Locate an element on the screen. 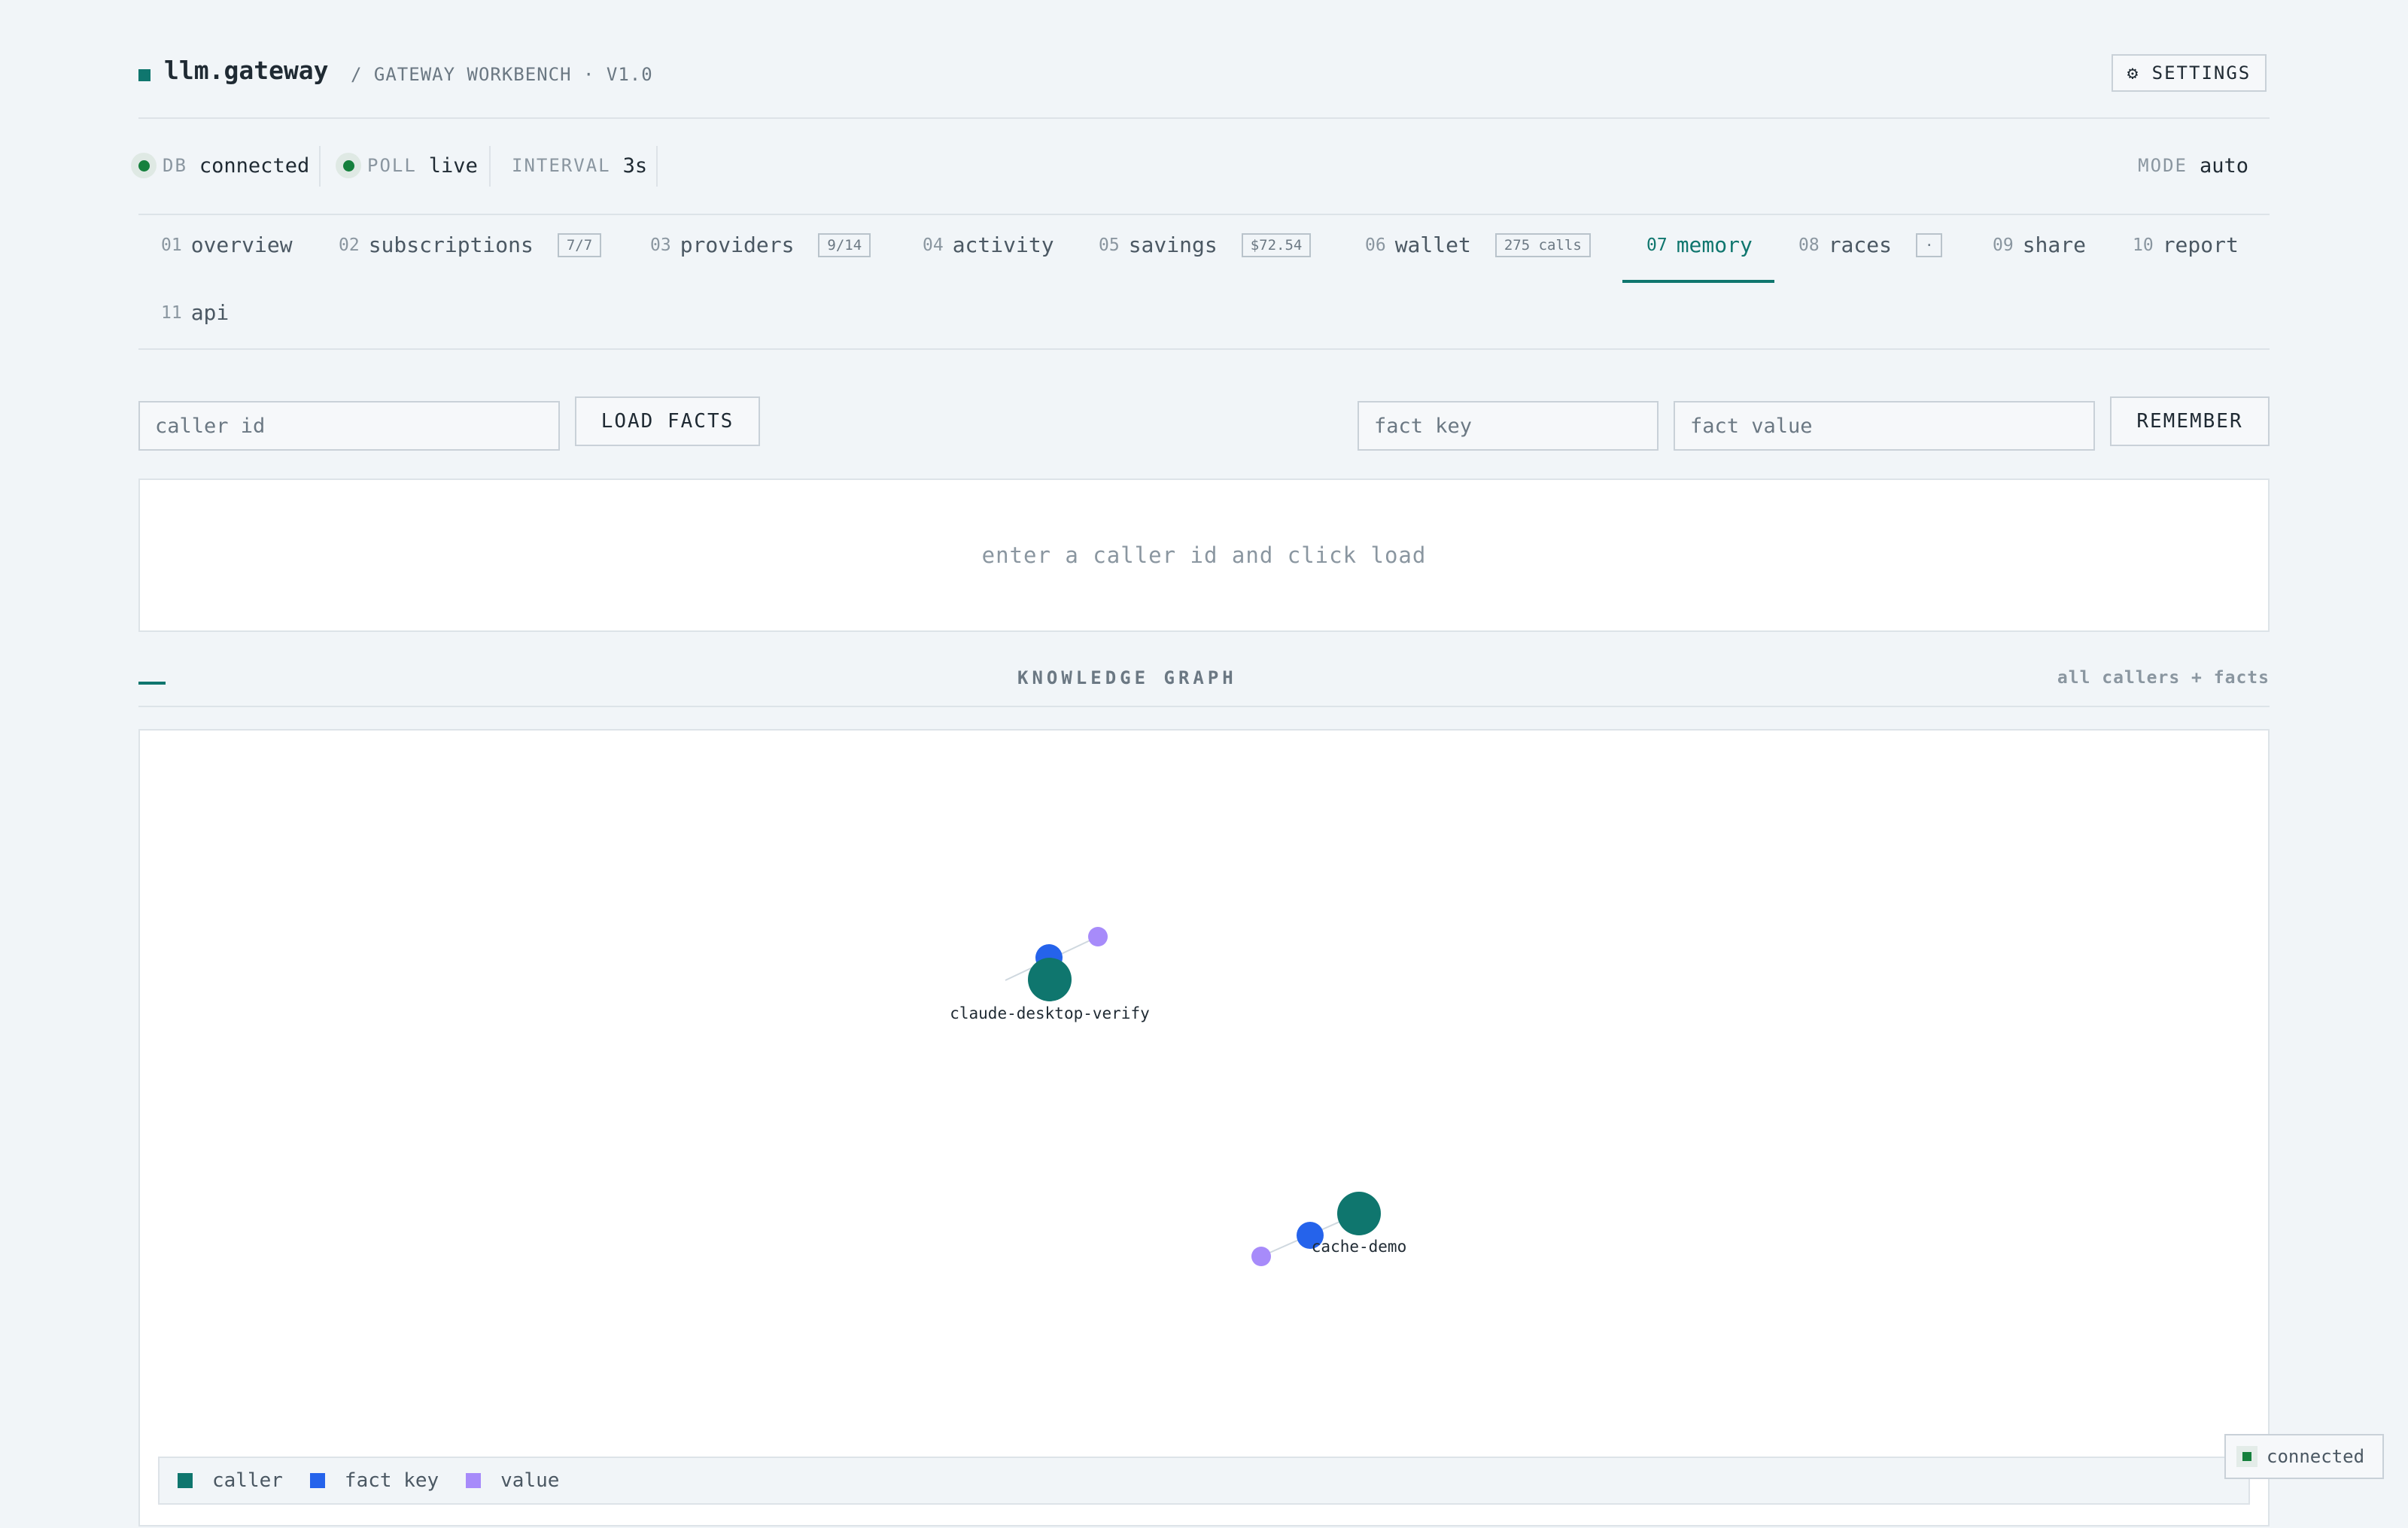 Image resolution: width=2408 pixels, height=1528 pixels. load-facts-button: LOAD FACTS is located at coordinates (667, 421).